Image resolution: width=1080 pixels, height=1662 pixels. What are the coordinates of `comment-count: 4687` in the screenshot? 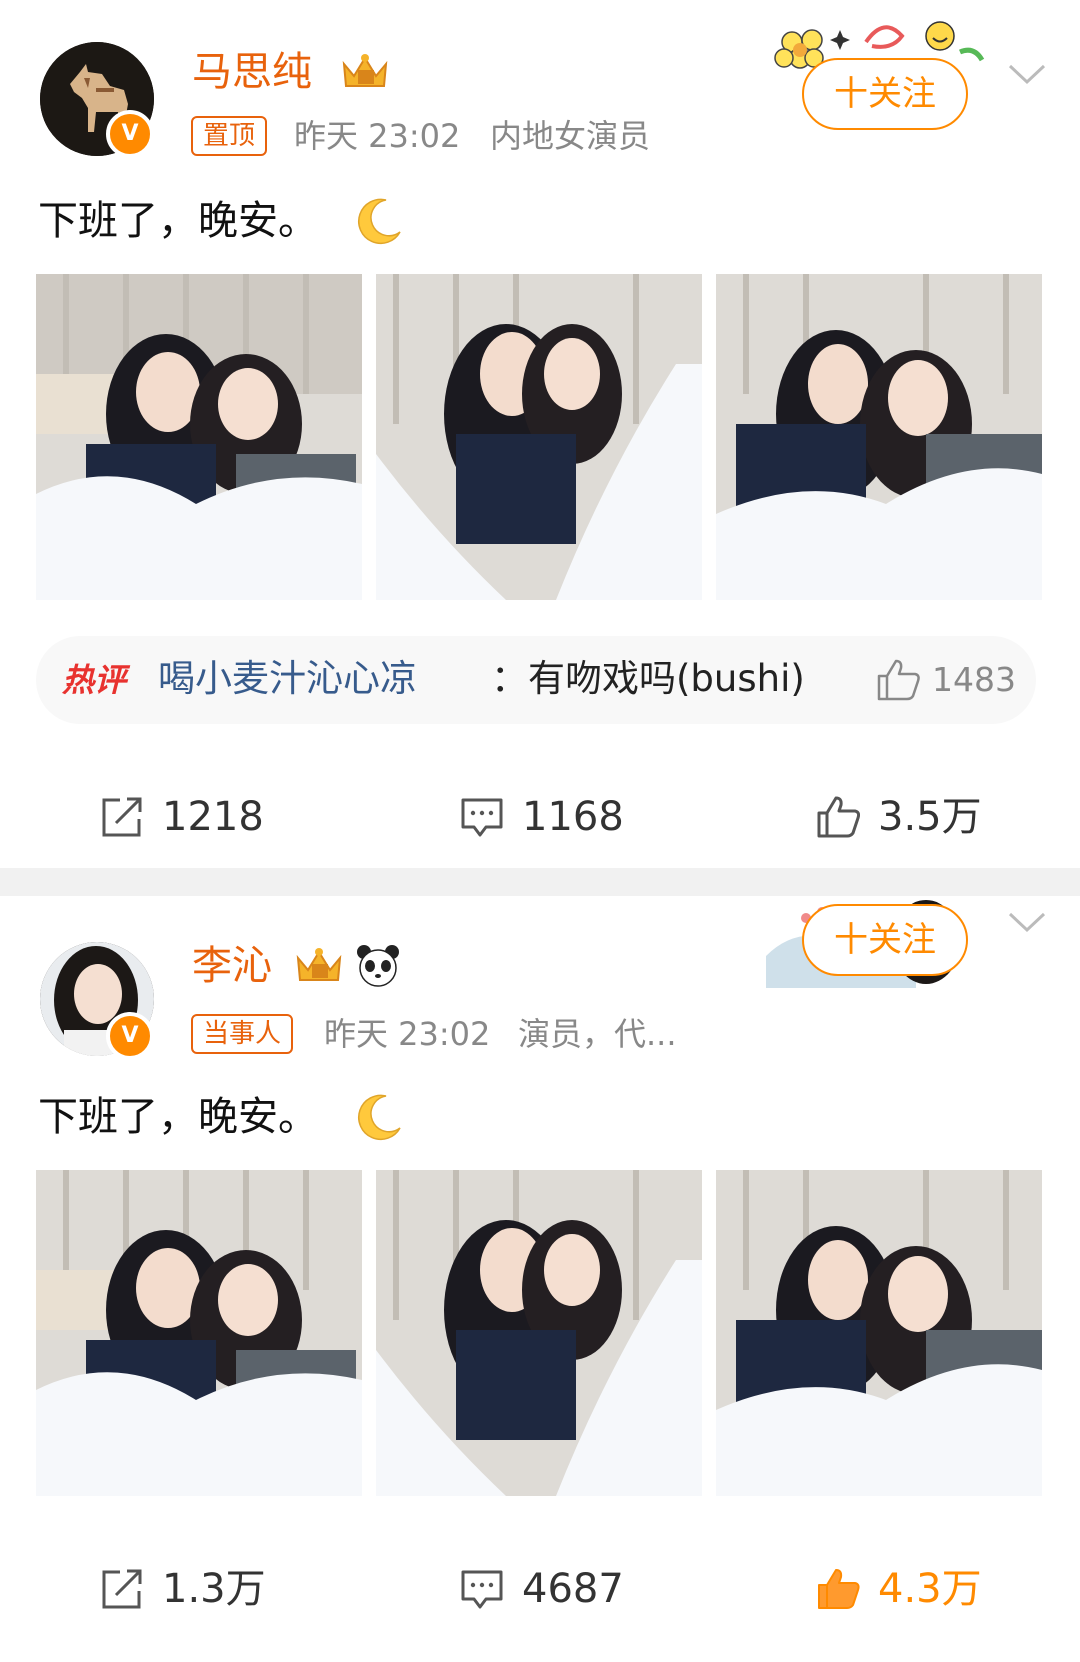 It's located at (573, 1589).